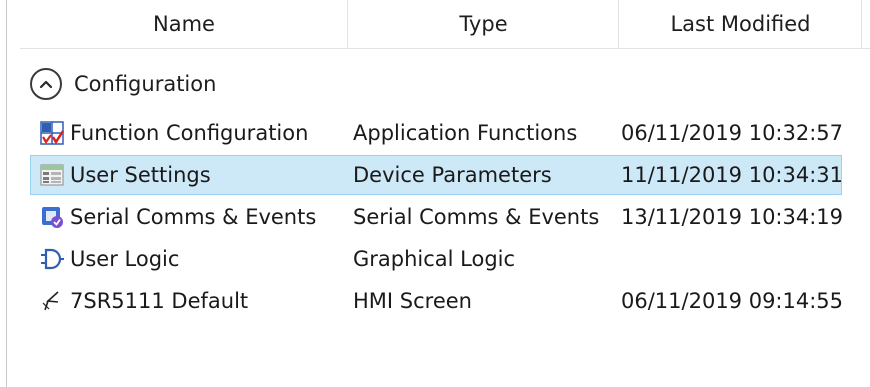 The image size is (870, 387). What do you see at coordinates (140, 175) in the screenshot?
I see `row-name: User Settings` at bounding box center [140, 175].